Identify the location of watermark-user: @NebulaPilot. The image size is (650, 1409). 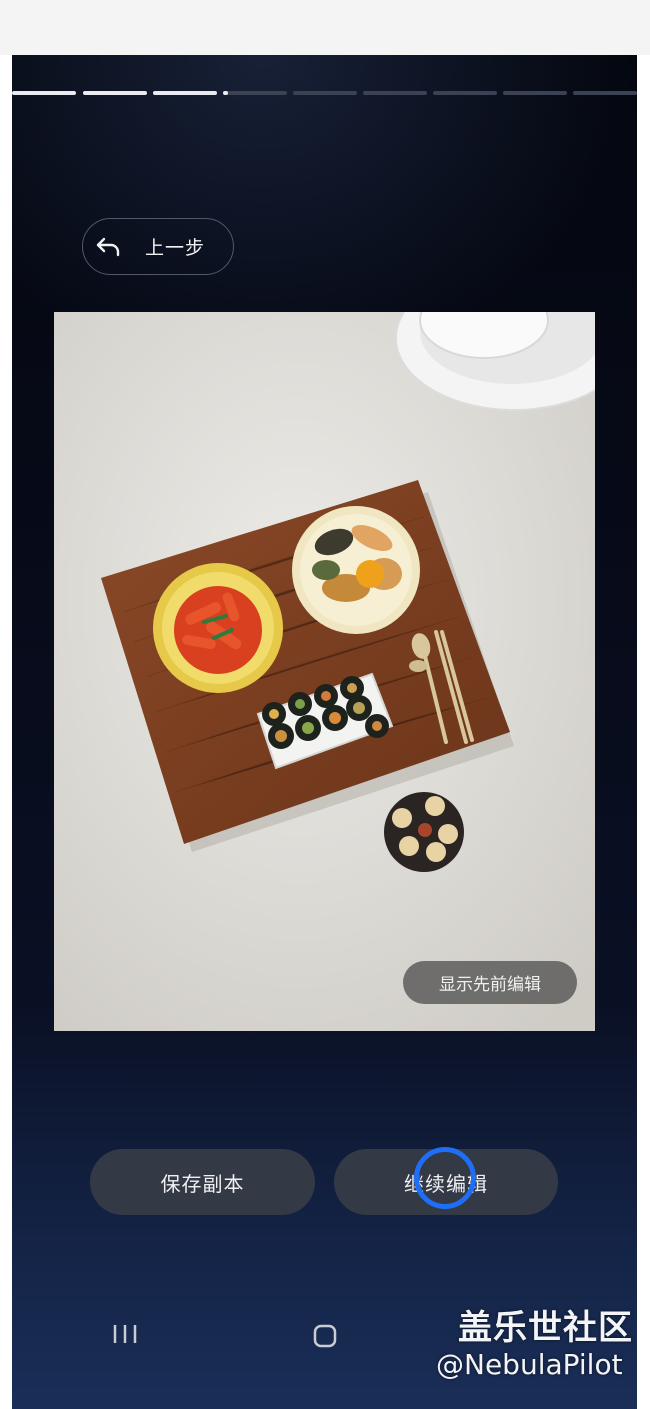
(529, 1364).